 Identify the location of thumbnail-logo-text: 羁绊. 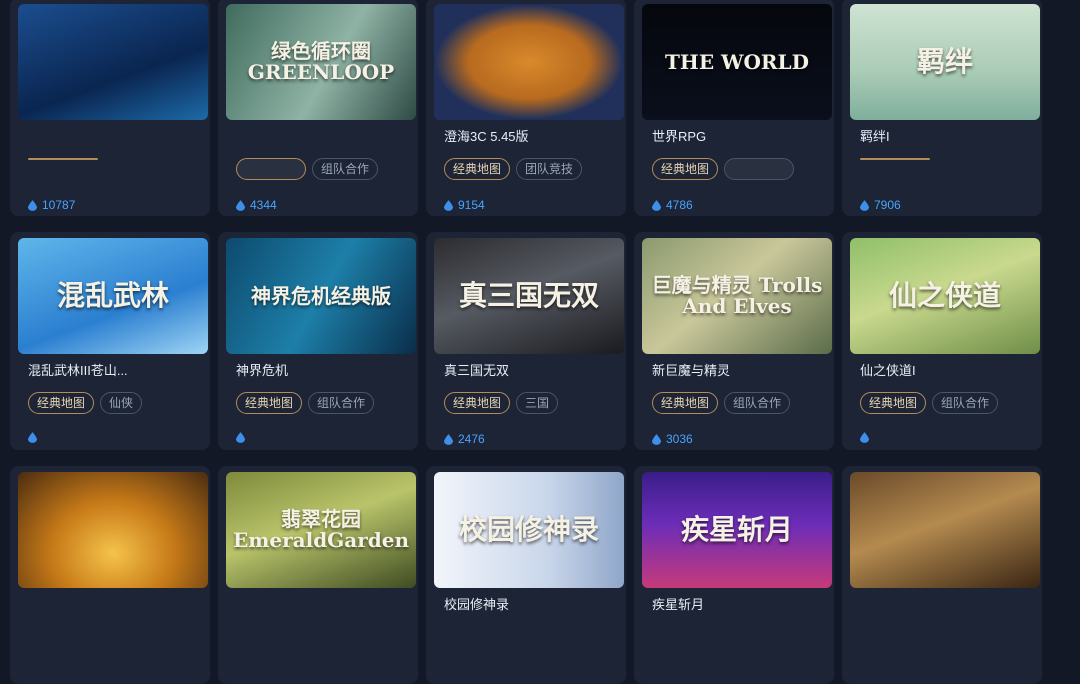
(944, 62).